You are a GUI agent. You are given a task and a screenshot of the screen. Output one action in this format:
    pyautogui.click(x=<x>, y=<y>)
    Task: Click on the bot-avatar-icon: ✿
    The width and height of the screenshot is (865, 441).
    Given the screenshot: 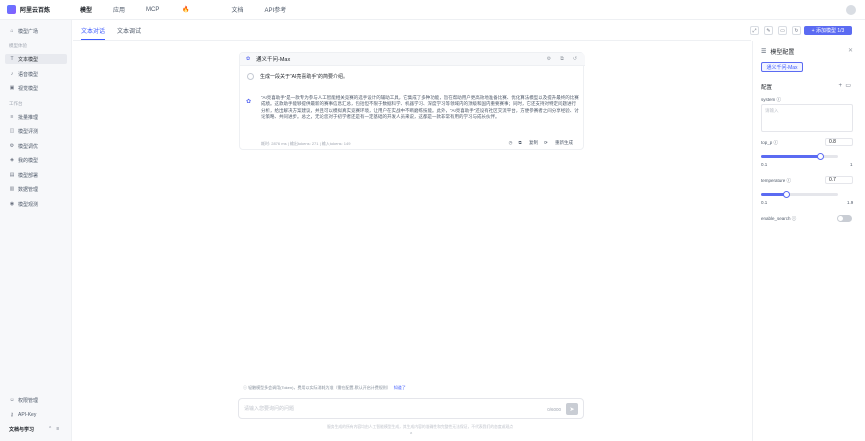 What is the action you would take?
    pyautogui.click(x=249, y=102)
    